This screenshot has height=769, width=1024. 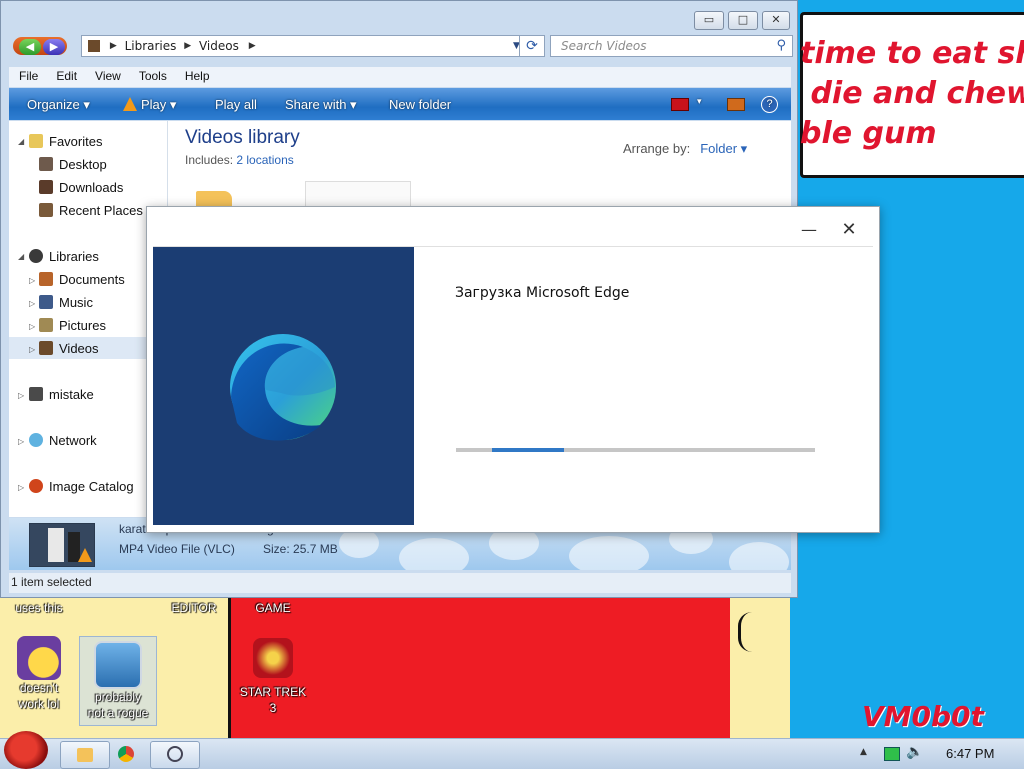 What do you see at coordinates (130, 104) in the screenshot?
I see `vlc-cone-icon` at bounding box center [130, 104].